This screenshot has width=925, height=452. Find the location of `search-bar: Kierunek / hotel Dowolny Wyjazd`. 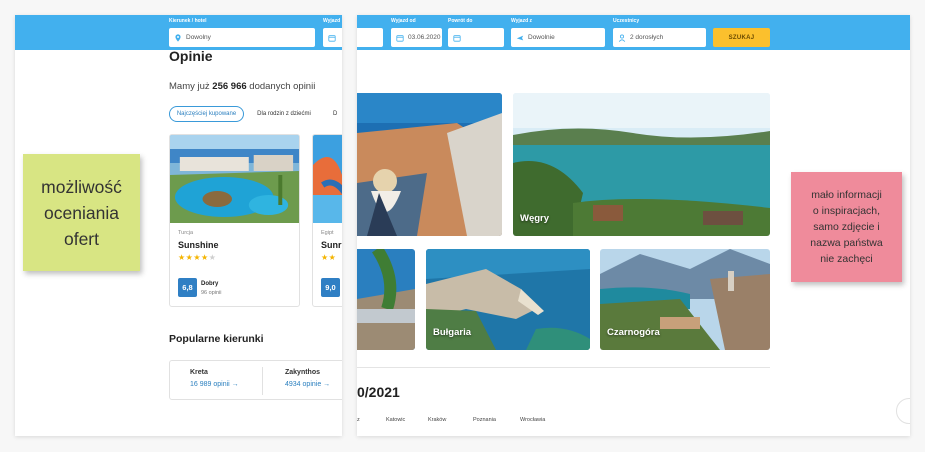

search-bar: Kierunek / hotel Dowolny Wyjazd is located at coordinates (178, 32).